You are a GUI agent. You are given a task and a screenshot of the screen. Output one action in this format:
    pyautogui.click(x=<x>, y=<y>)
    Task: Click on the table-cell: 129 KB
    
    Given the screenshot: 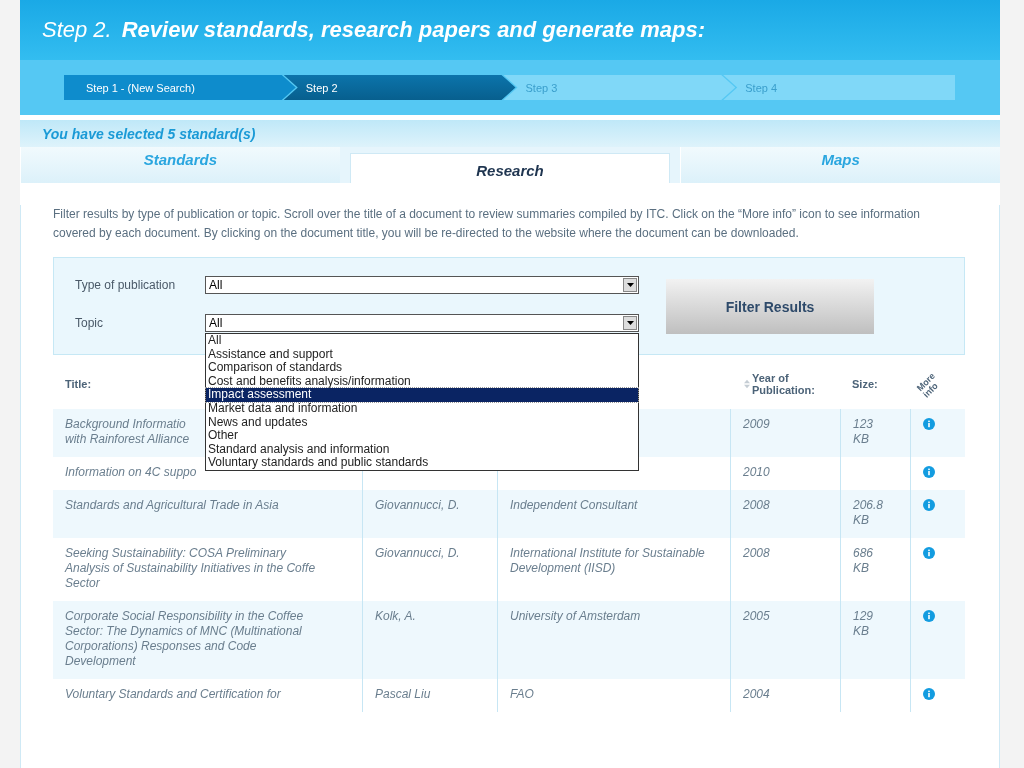 What is the action you would take?
    pyautogui.click(x=875, y=640)
    